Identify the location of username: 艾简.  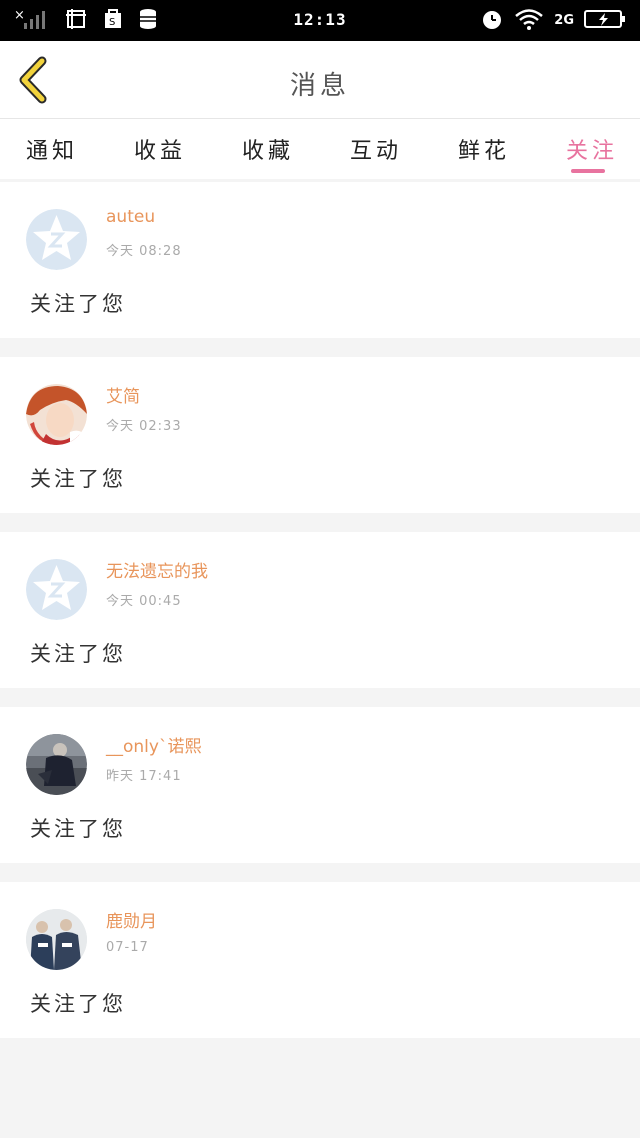
(123, 394).